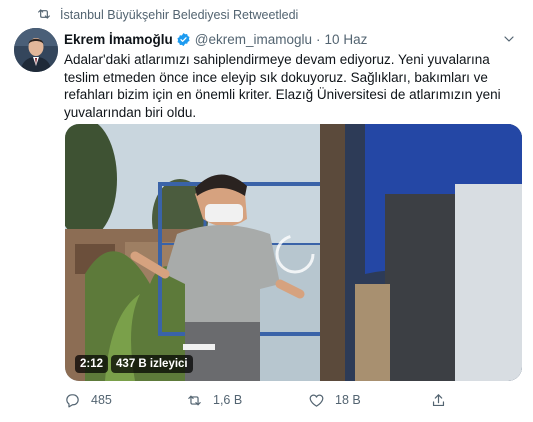 The width and height of the screenshot is (533, 422). Describe the element at coordinates (118, 39) in the screenshot. I see `author-name: Ekrem İmamoğlu` at that location.